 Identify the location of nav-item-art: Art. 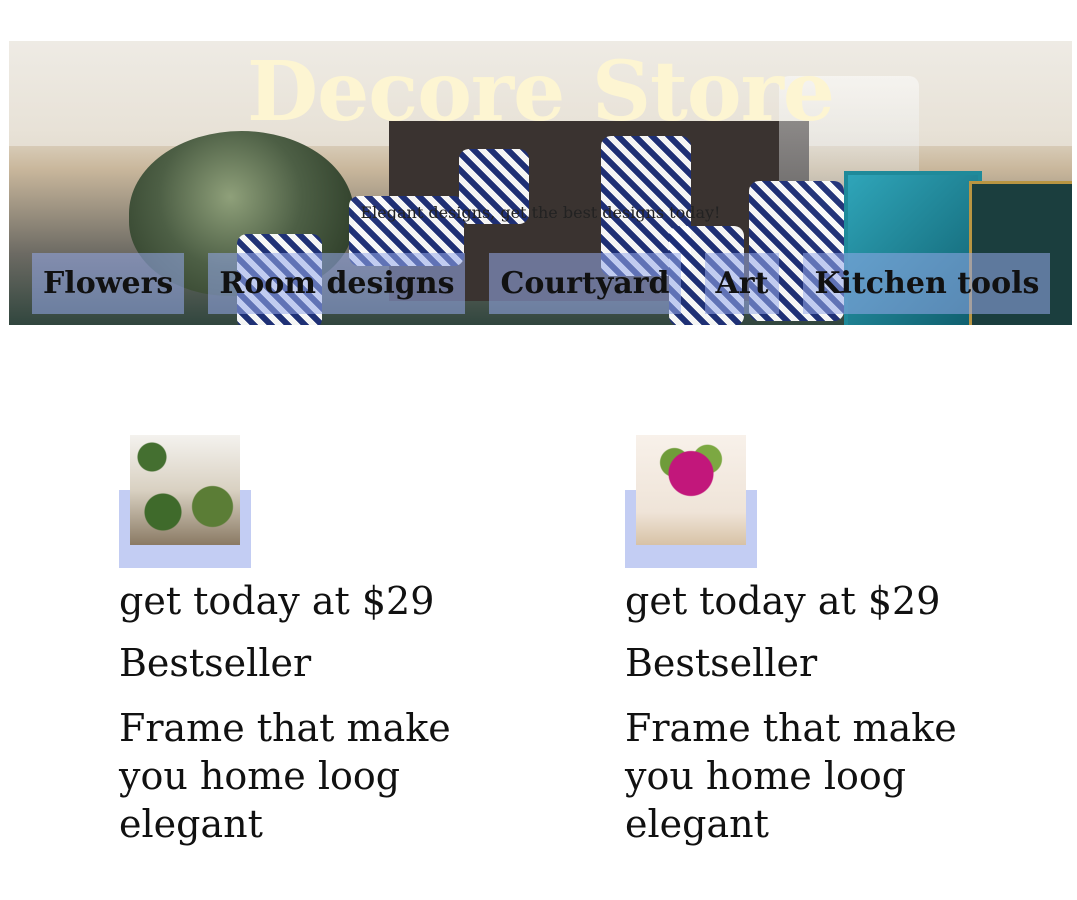
(742, 283).